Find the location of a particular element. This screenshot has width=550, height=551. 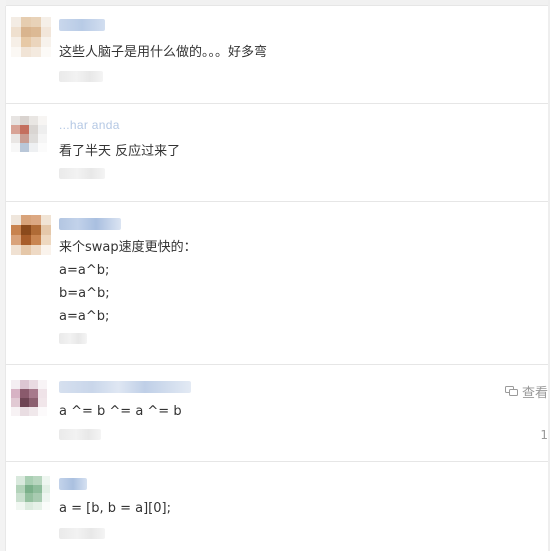

comment-content: 来个swap速度更快的： a=a^b; b=a^b; a=a^b; is located at coordinates (128, 282).